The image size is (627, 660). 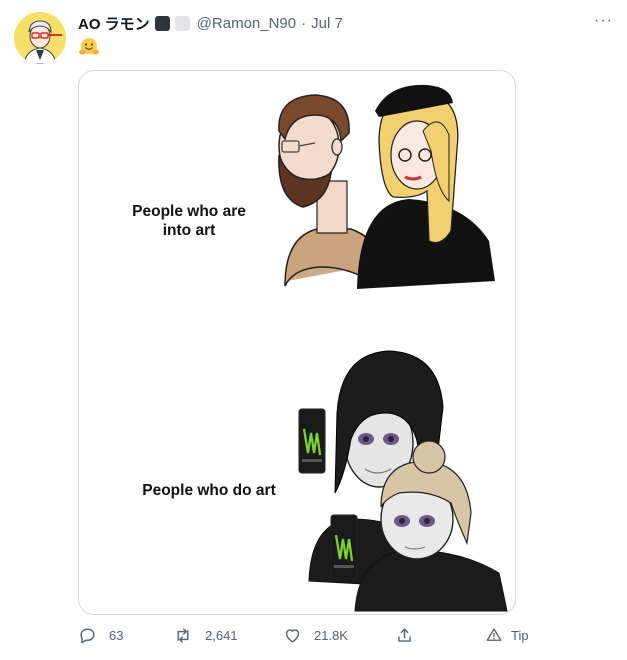 I want to click on light-square-emoji, so click(x=182, y=23).